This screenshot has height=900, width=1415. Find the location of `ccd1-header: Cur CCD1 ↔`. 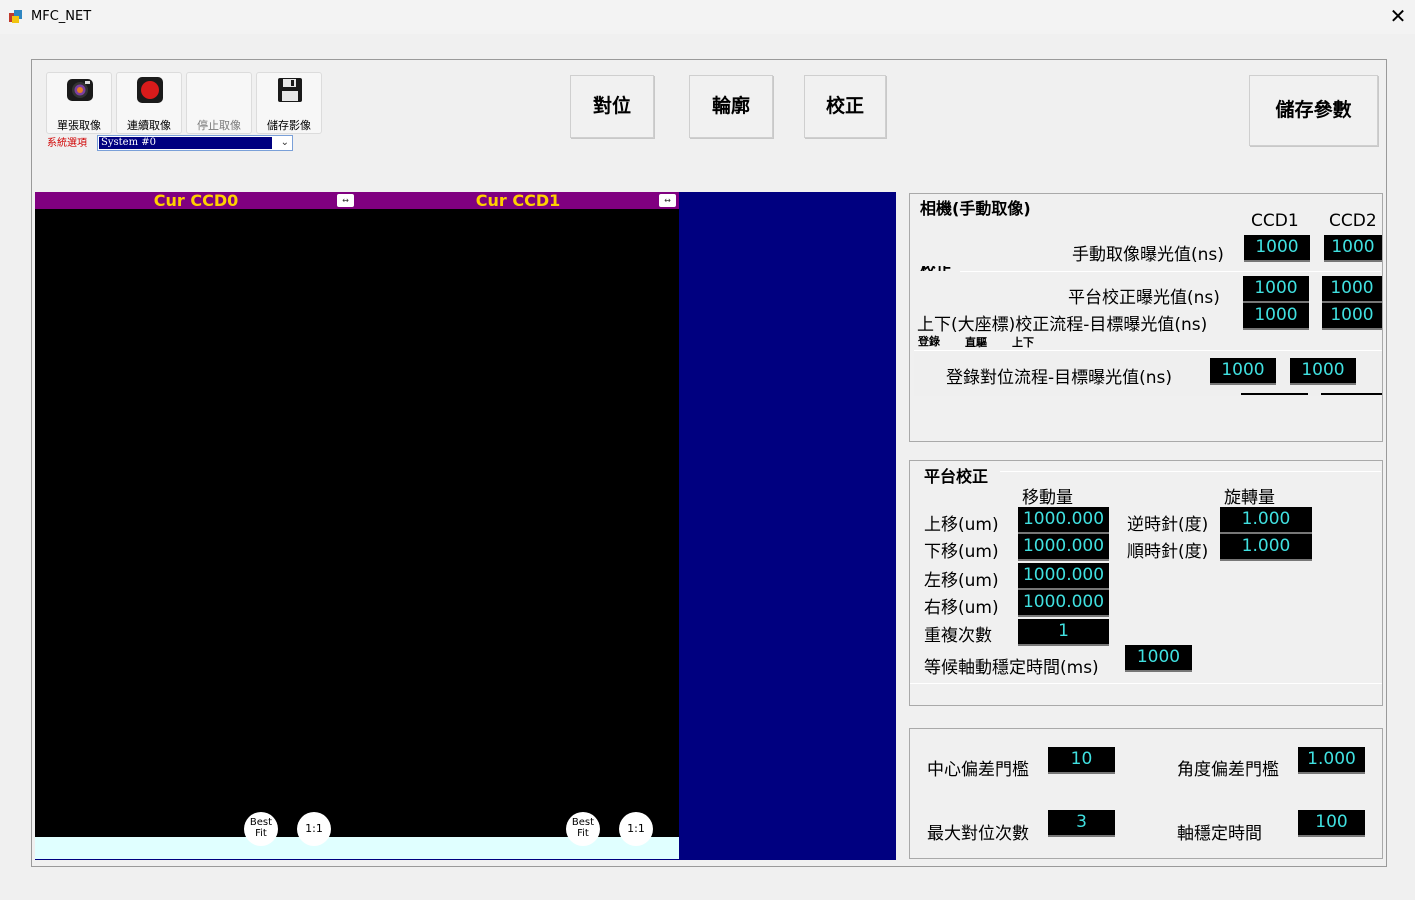

ccd1-header: Cur CCD1 ↔ is located at coordinates (518, 200).